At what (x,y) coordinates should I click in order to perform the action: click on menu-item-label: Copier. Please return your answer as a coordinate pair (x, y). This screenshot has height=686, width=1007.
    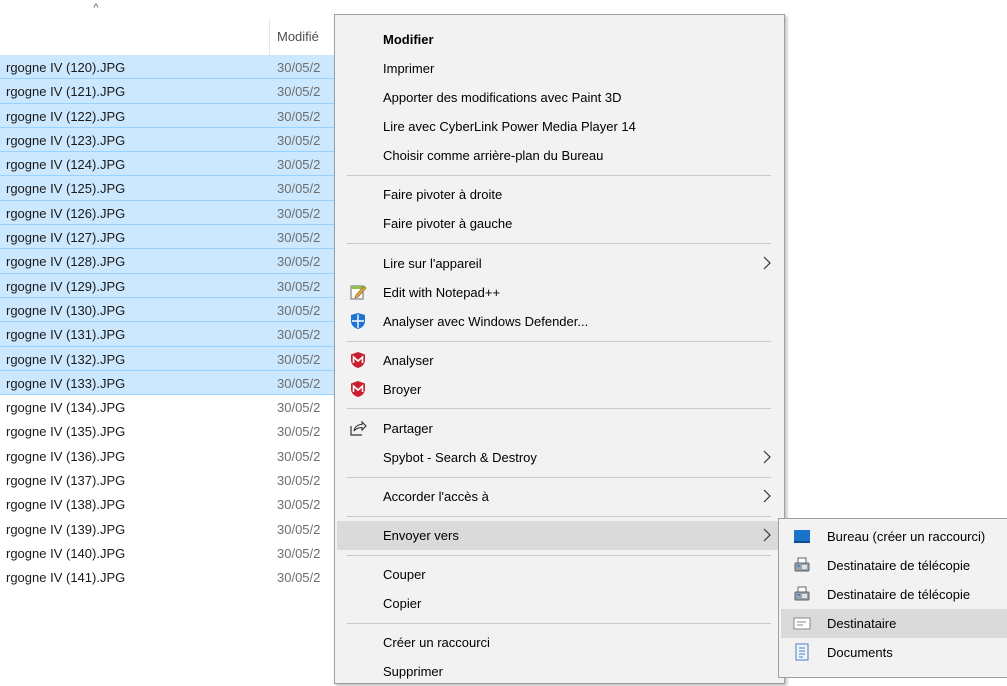
    Looking at the image, I should click on (402, 603).